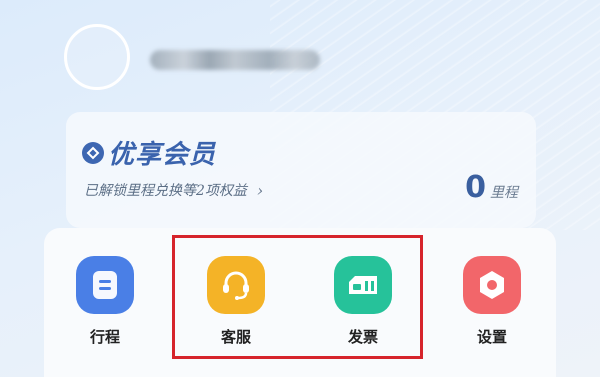 This screenshot has height=377, width=600. Describe the element at coordinates (105, 285) in the screenshot. I see `itinerary-icon` at that location.